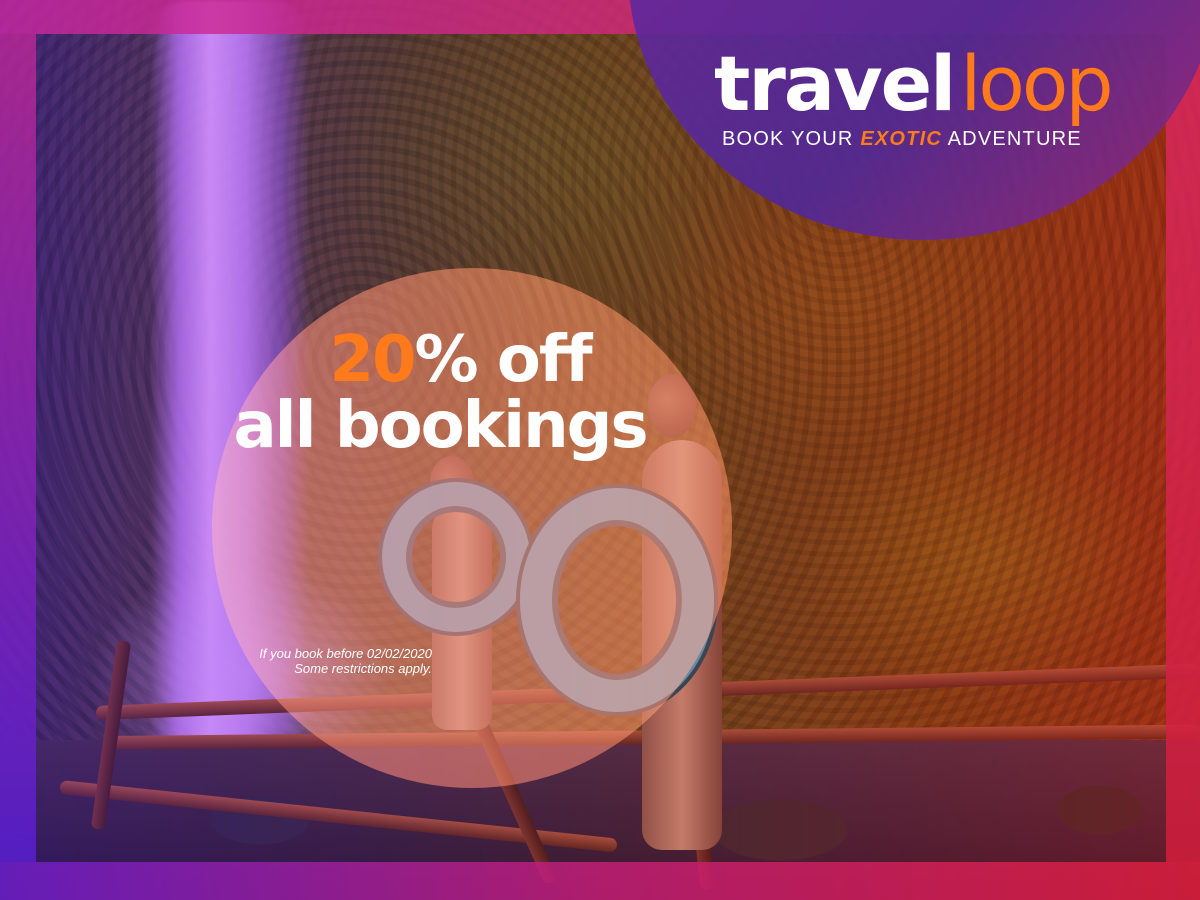  I want to click on headline-line-1: 20% off, so click(460, 360).